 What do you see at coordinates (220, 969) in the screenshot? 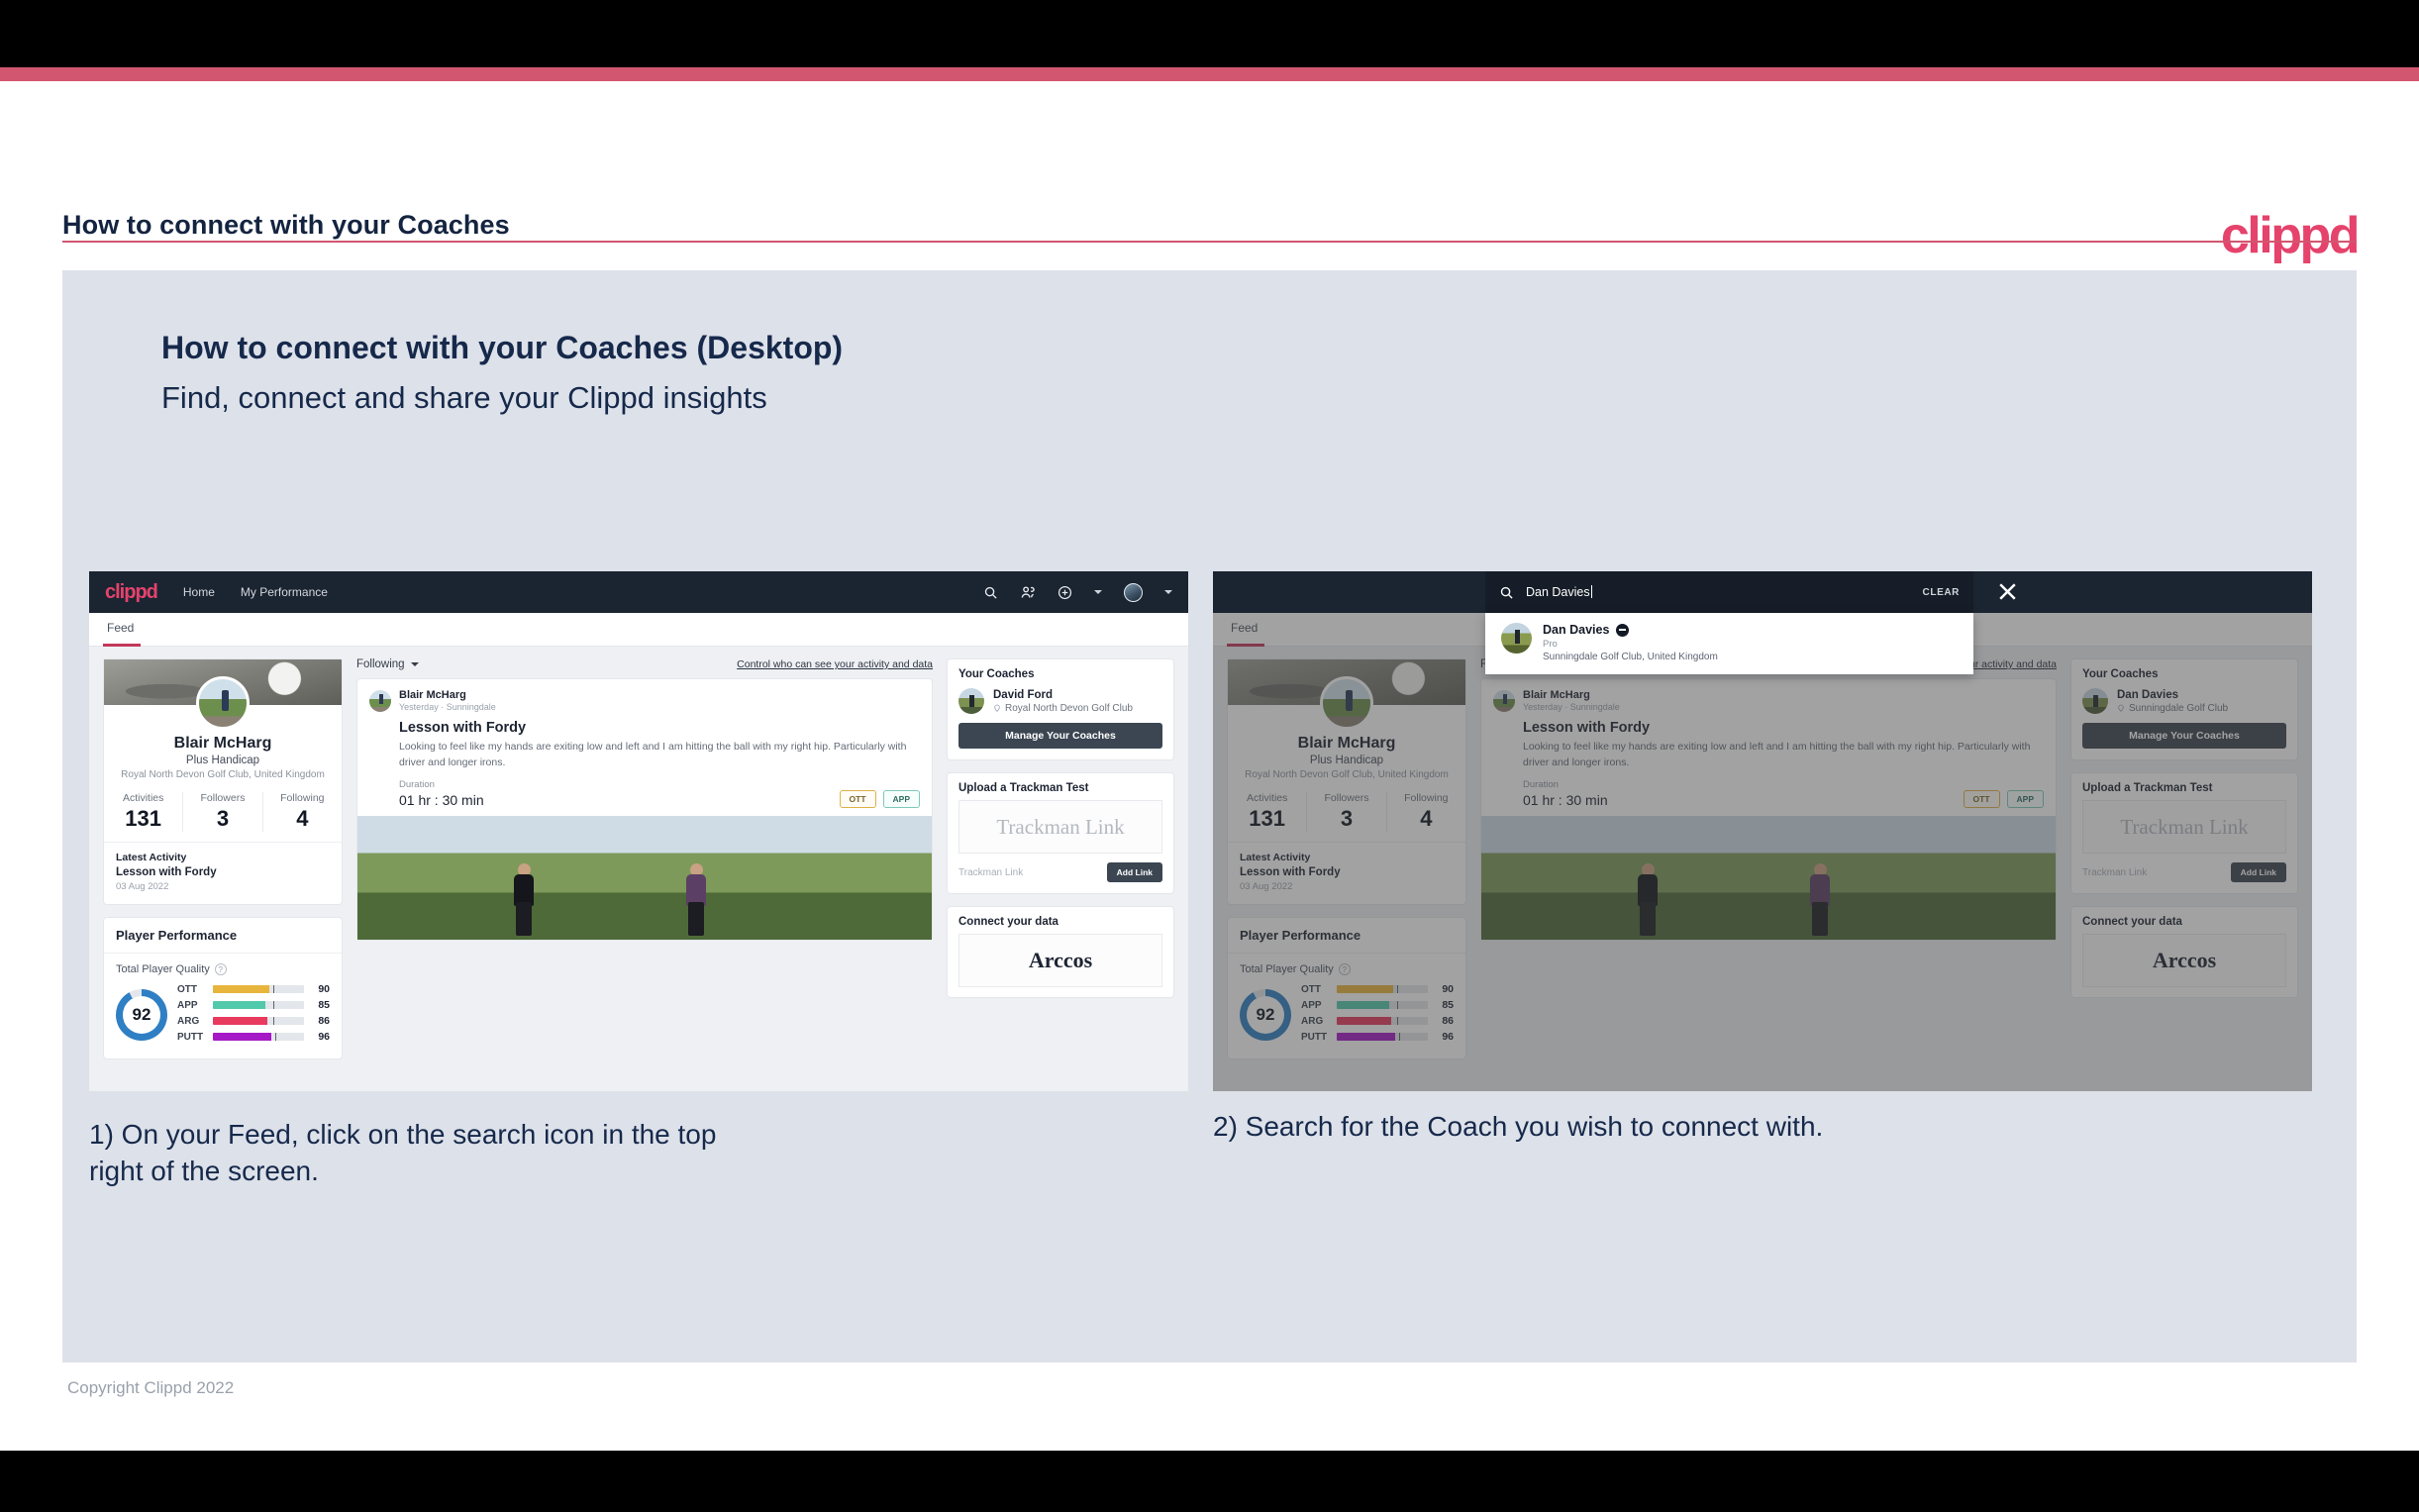
I see `help-icon: ?` at bounding box center [220, 969].